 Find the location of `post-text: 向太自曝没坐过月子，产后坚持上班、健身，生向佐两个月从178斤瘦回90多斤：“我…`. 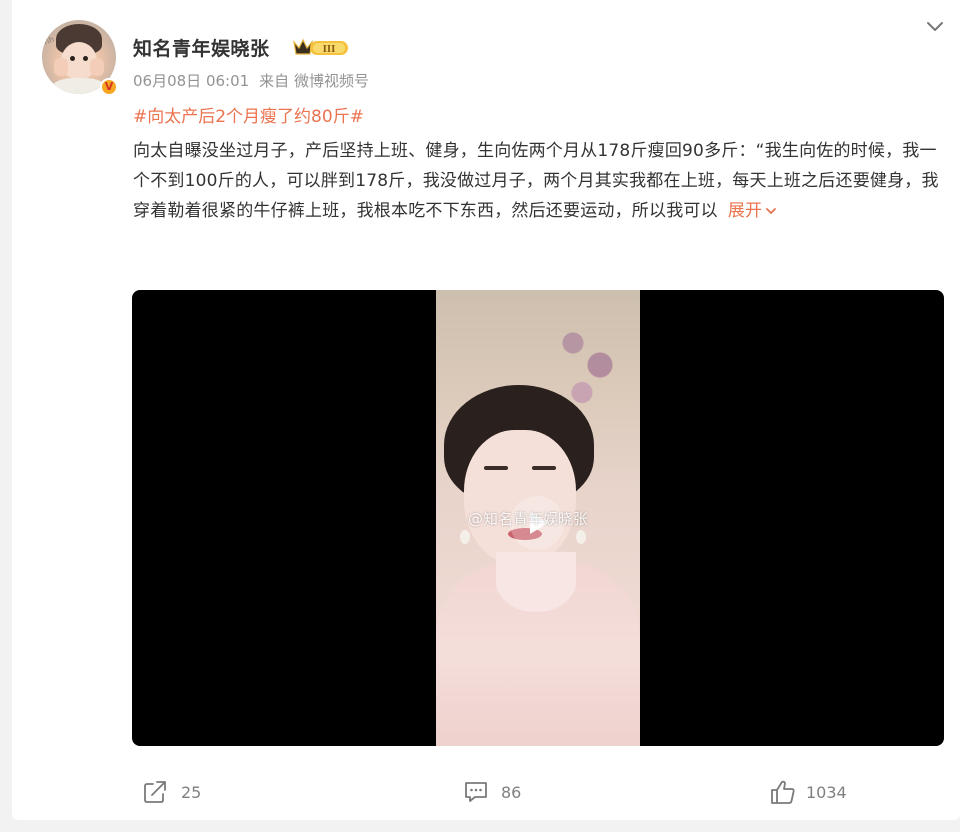

post-text: 向太自曝没坐过月子，产后坚持上班、健身，生向佐两个月从178斤瘦回90多斤：“我… is located at coordinates (536, 181).